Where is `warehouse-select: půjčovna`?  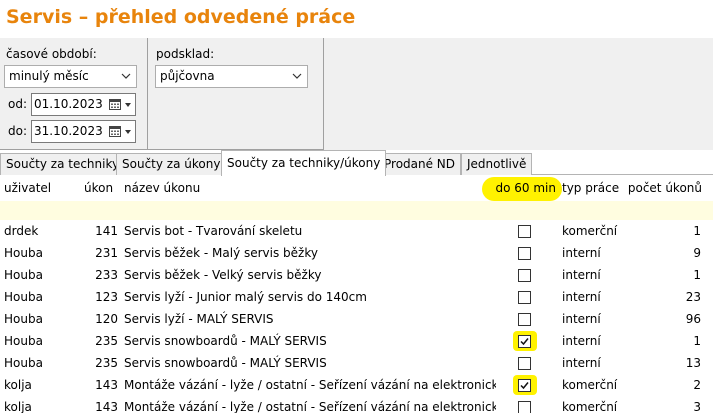 warehouse-select: půjčovna is located at coordinates (231, 76).